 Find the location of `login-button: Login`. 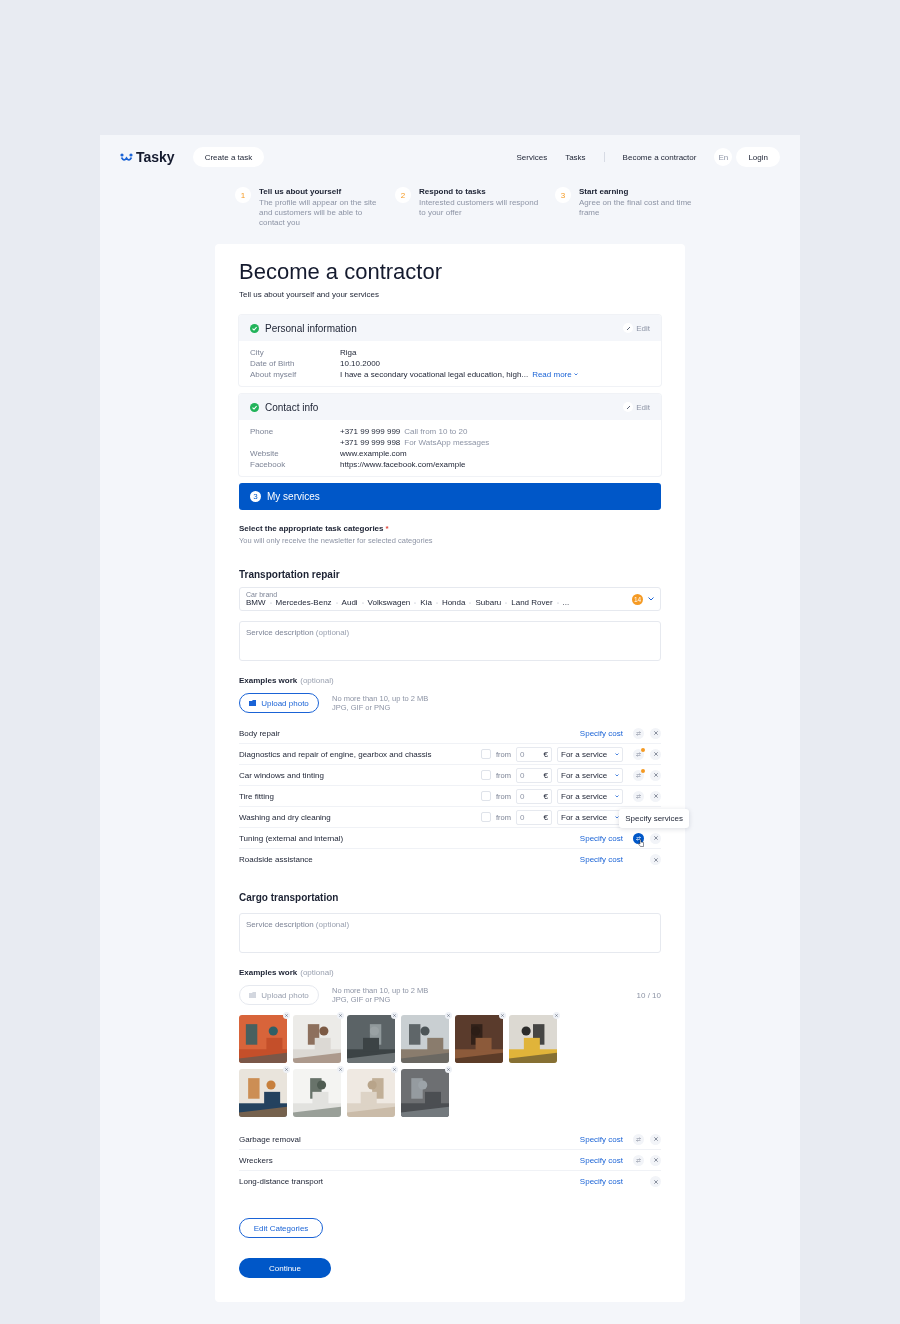

login-button: Login is located at coordinates (758, 157).